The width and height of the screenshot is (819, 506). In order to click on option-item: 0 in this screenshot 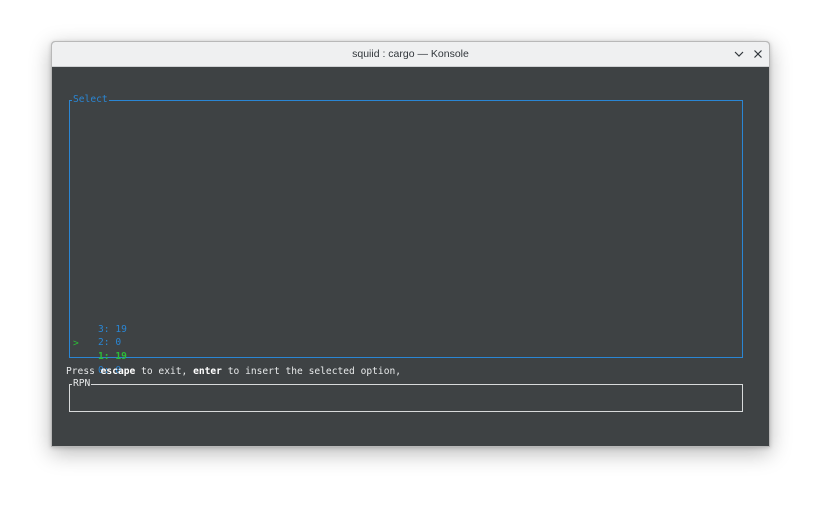, I will do `click(95, 357)`.